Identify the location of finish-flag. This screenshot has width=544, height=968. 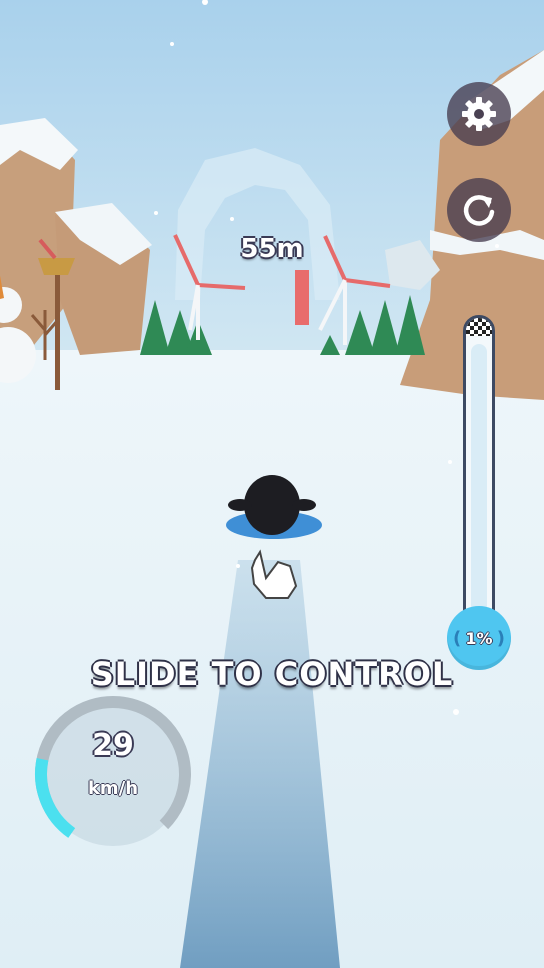
(479, 327).